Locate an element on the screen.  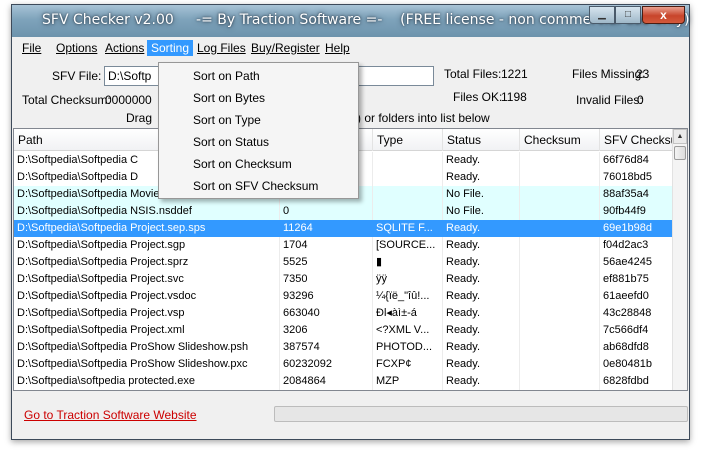
cell-path: D:\Softpedia\Softpedia Project.xml is located at coordinates (147, 330).